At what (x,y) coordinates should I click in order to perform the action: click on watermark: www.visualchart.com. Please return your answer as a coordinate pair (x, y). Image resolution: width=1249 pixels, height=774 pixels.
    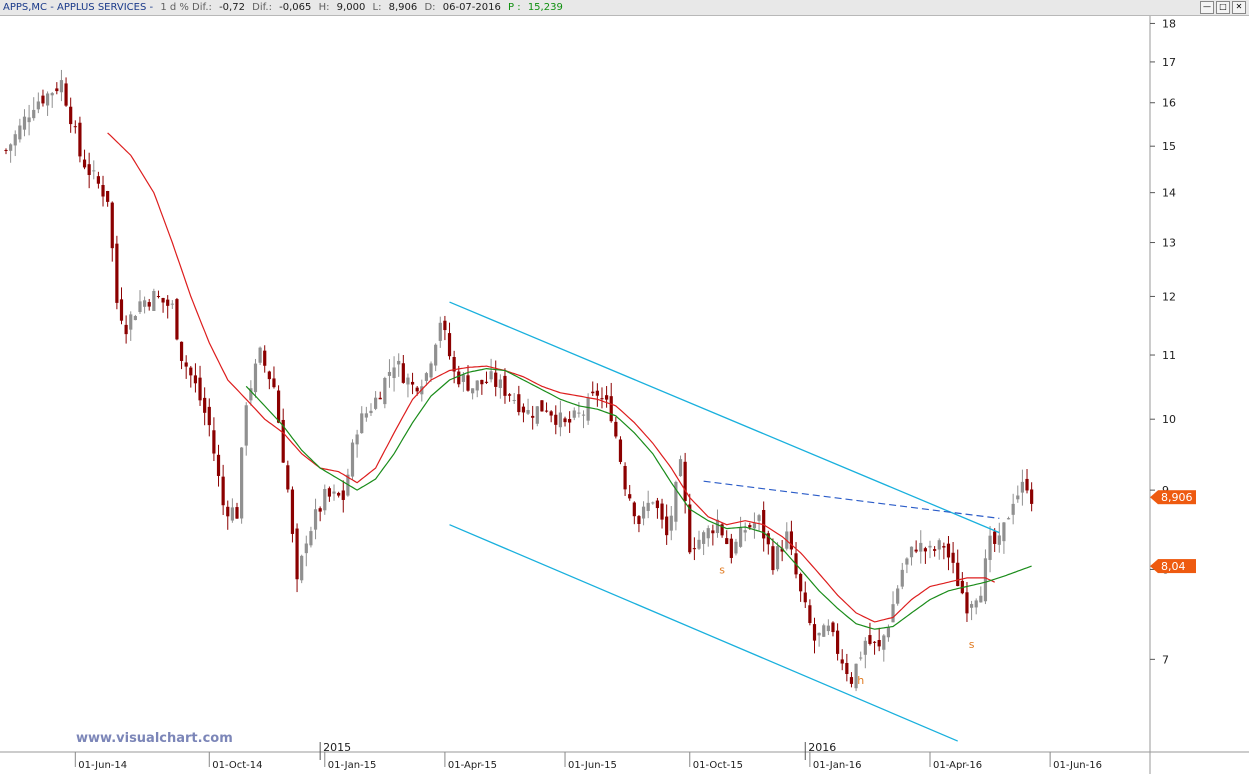
    Looking at the image, I should click on (154, 738).